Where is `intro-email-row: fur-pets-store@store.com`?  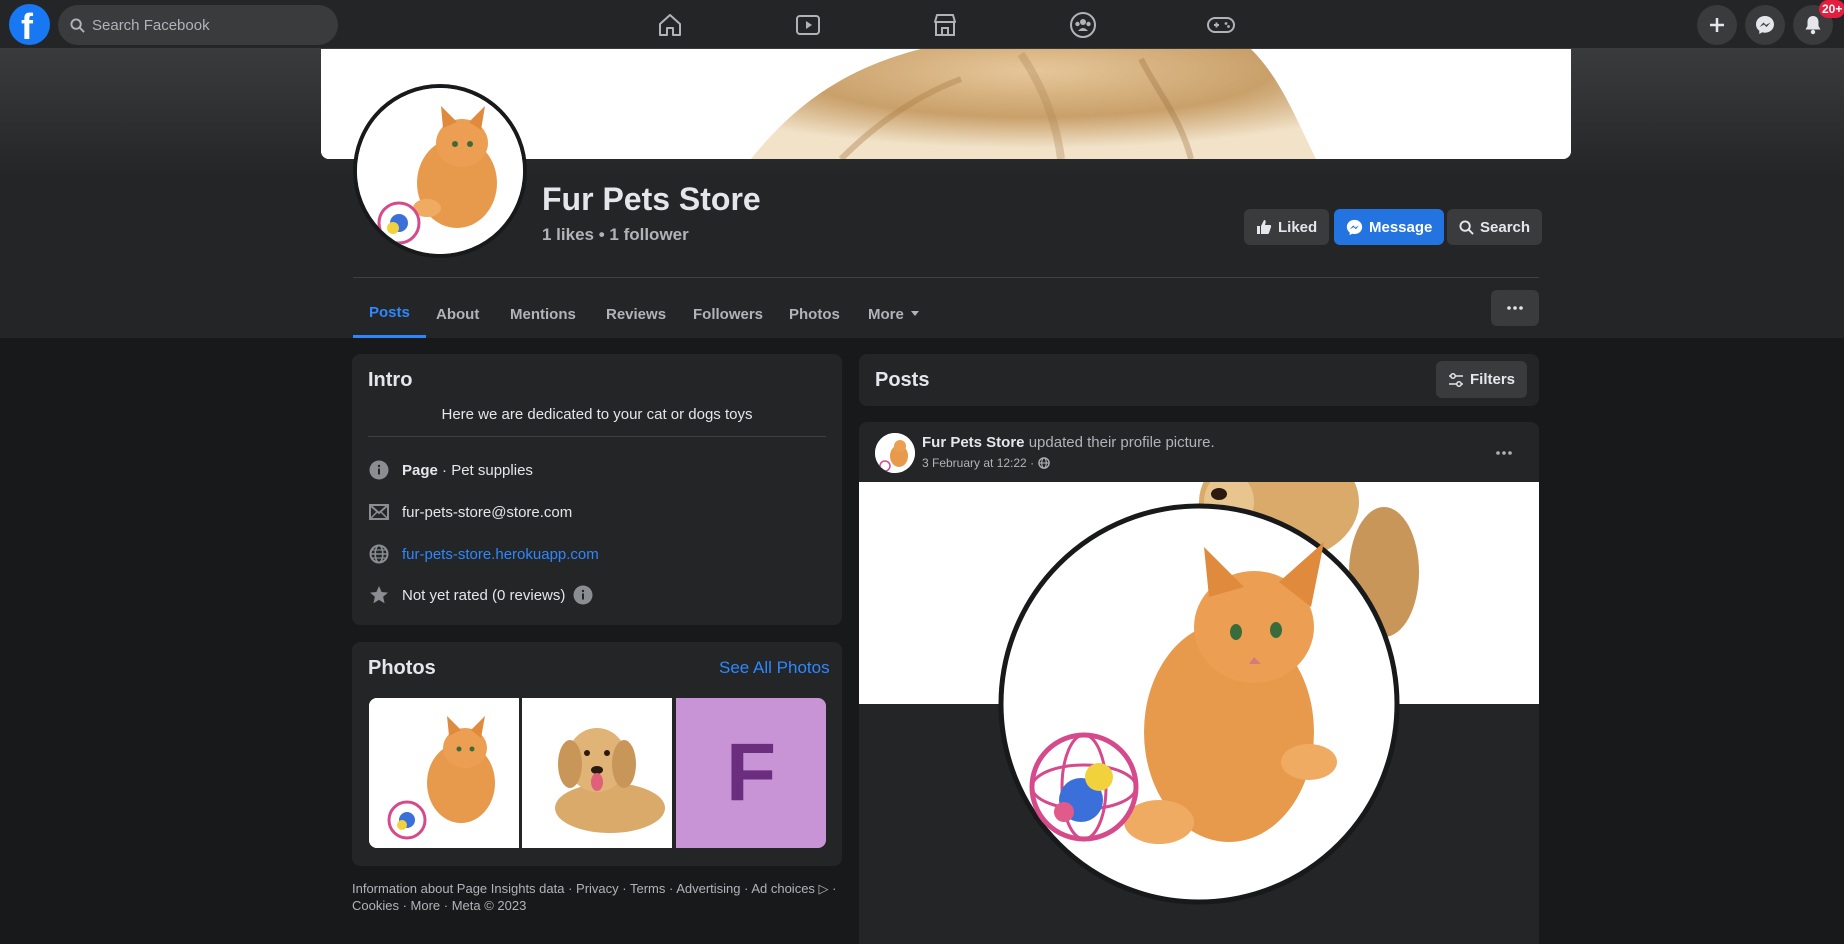 intro-email-row: fur-pets-store@store.com is located at coordinates (470, 512).